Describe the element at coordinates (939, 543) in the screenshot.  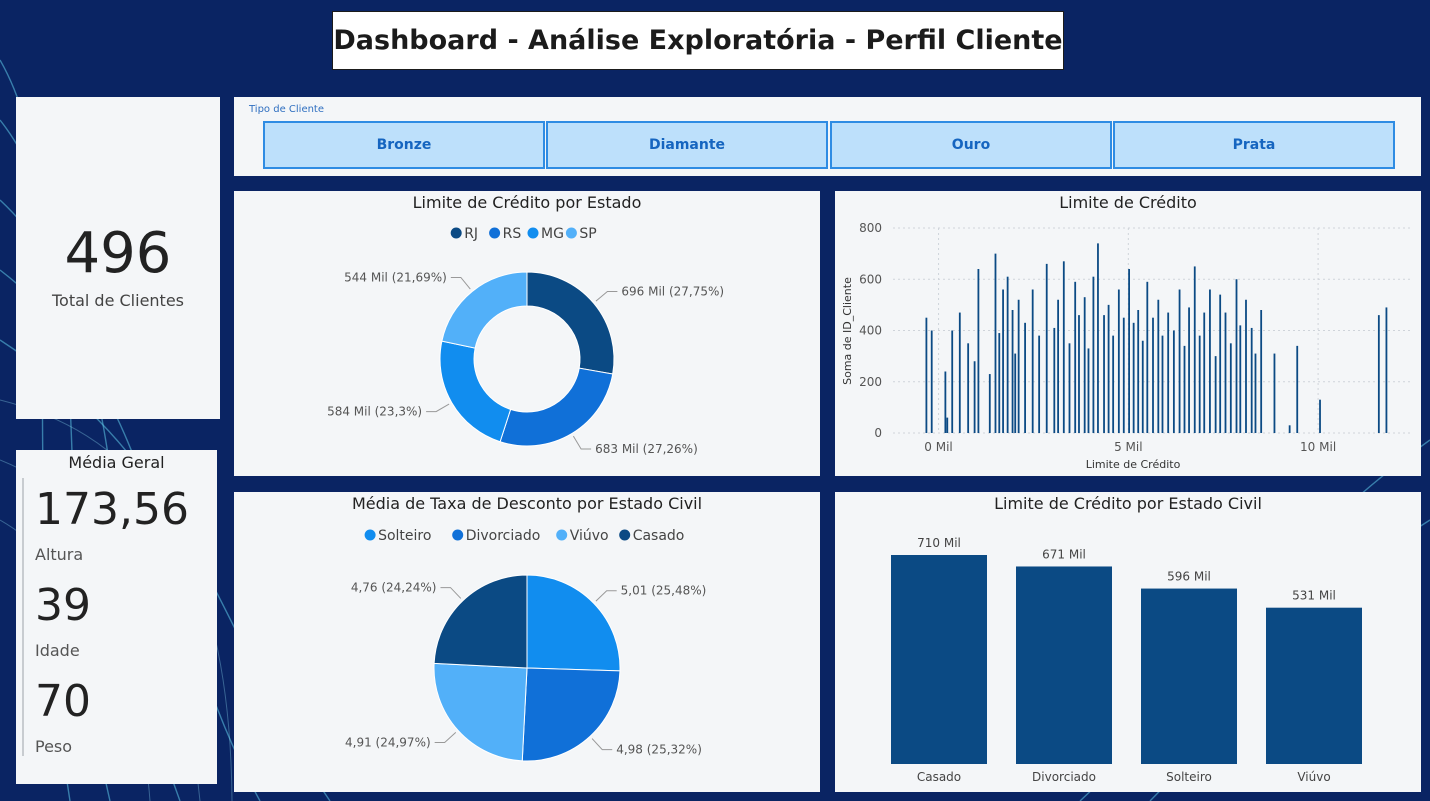
I see `bar-value-label-casado: 710 Mil` at that location.